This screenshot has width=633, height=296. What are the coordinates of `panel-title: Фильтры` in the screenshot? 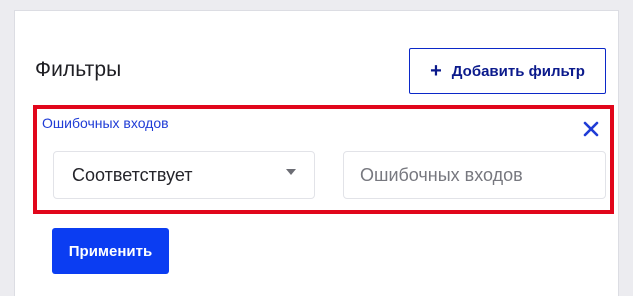 It's located at (78, 69).